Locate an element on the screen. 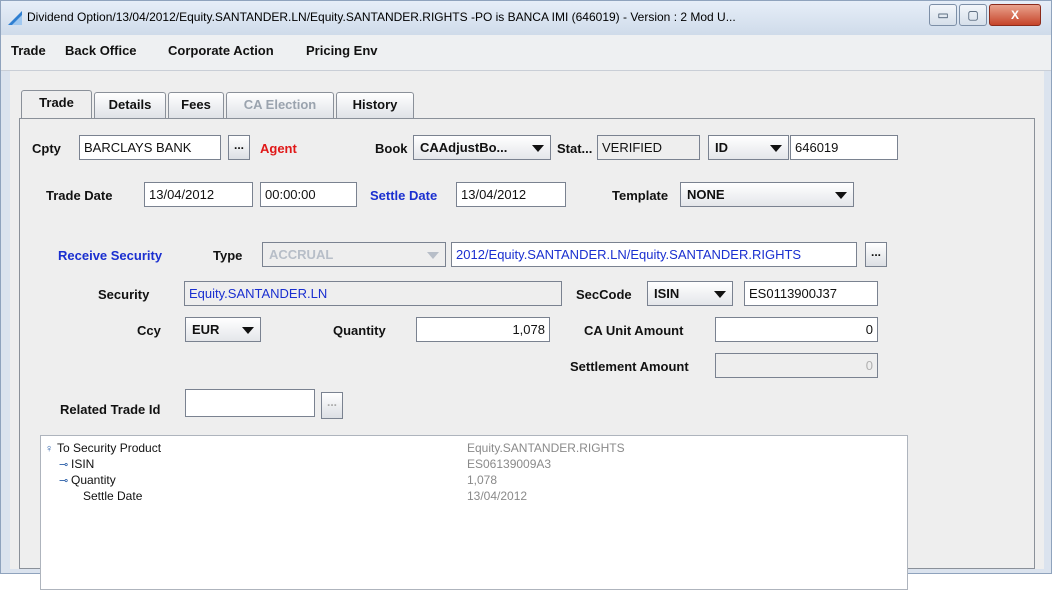 The image size is (1052, 590). type-label: Type is located at coordinates (228, 255).